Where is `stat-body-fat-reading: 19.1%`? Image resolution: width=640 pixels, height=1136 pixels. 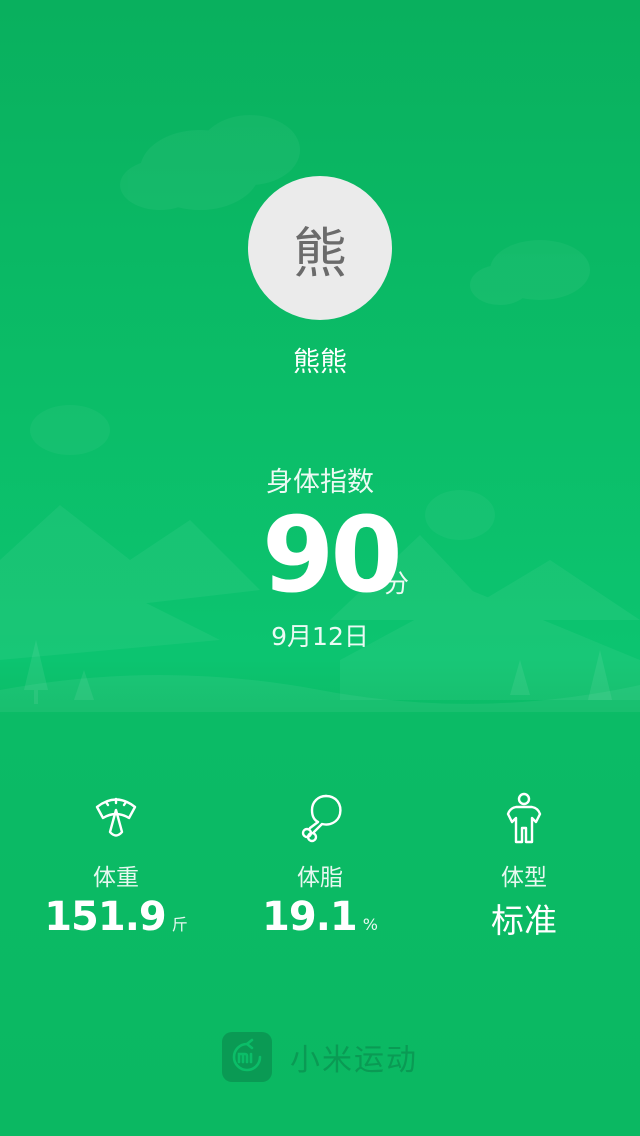 stat-body-fat-reading: 19.1% is located at coordinates (320, 917).